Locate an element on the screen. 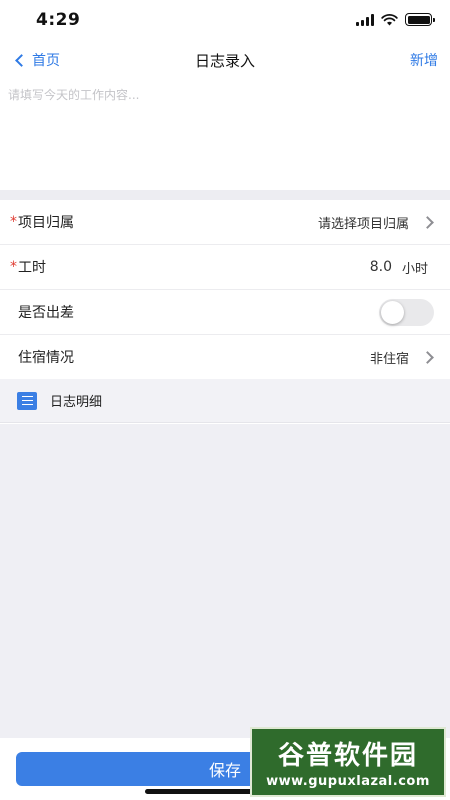 This screenshot has width=450, height=800. list-icon is located at coordinates (27, 400).